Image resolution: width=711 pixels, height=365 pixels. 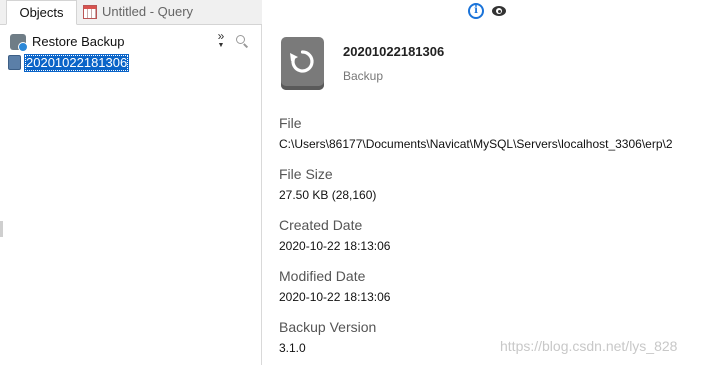 What do you see at coordinates (328, 195) in the screenshot?
I see `property-value: 27.50 KB (28,160)` at bounding box center [328, 195].